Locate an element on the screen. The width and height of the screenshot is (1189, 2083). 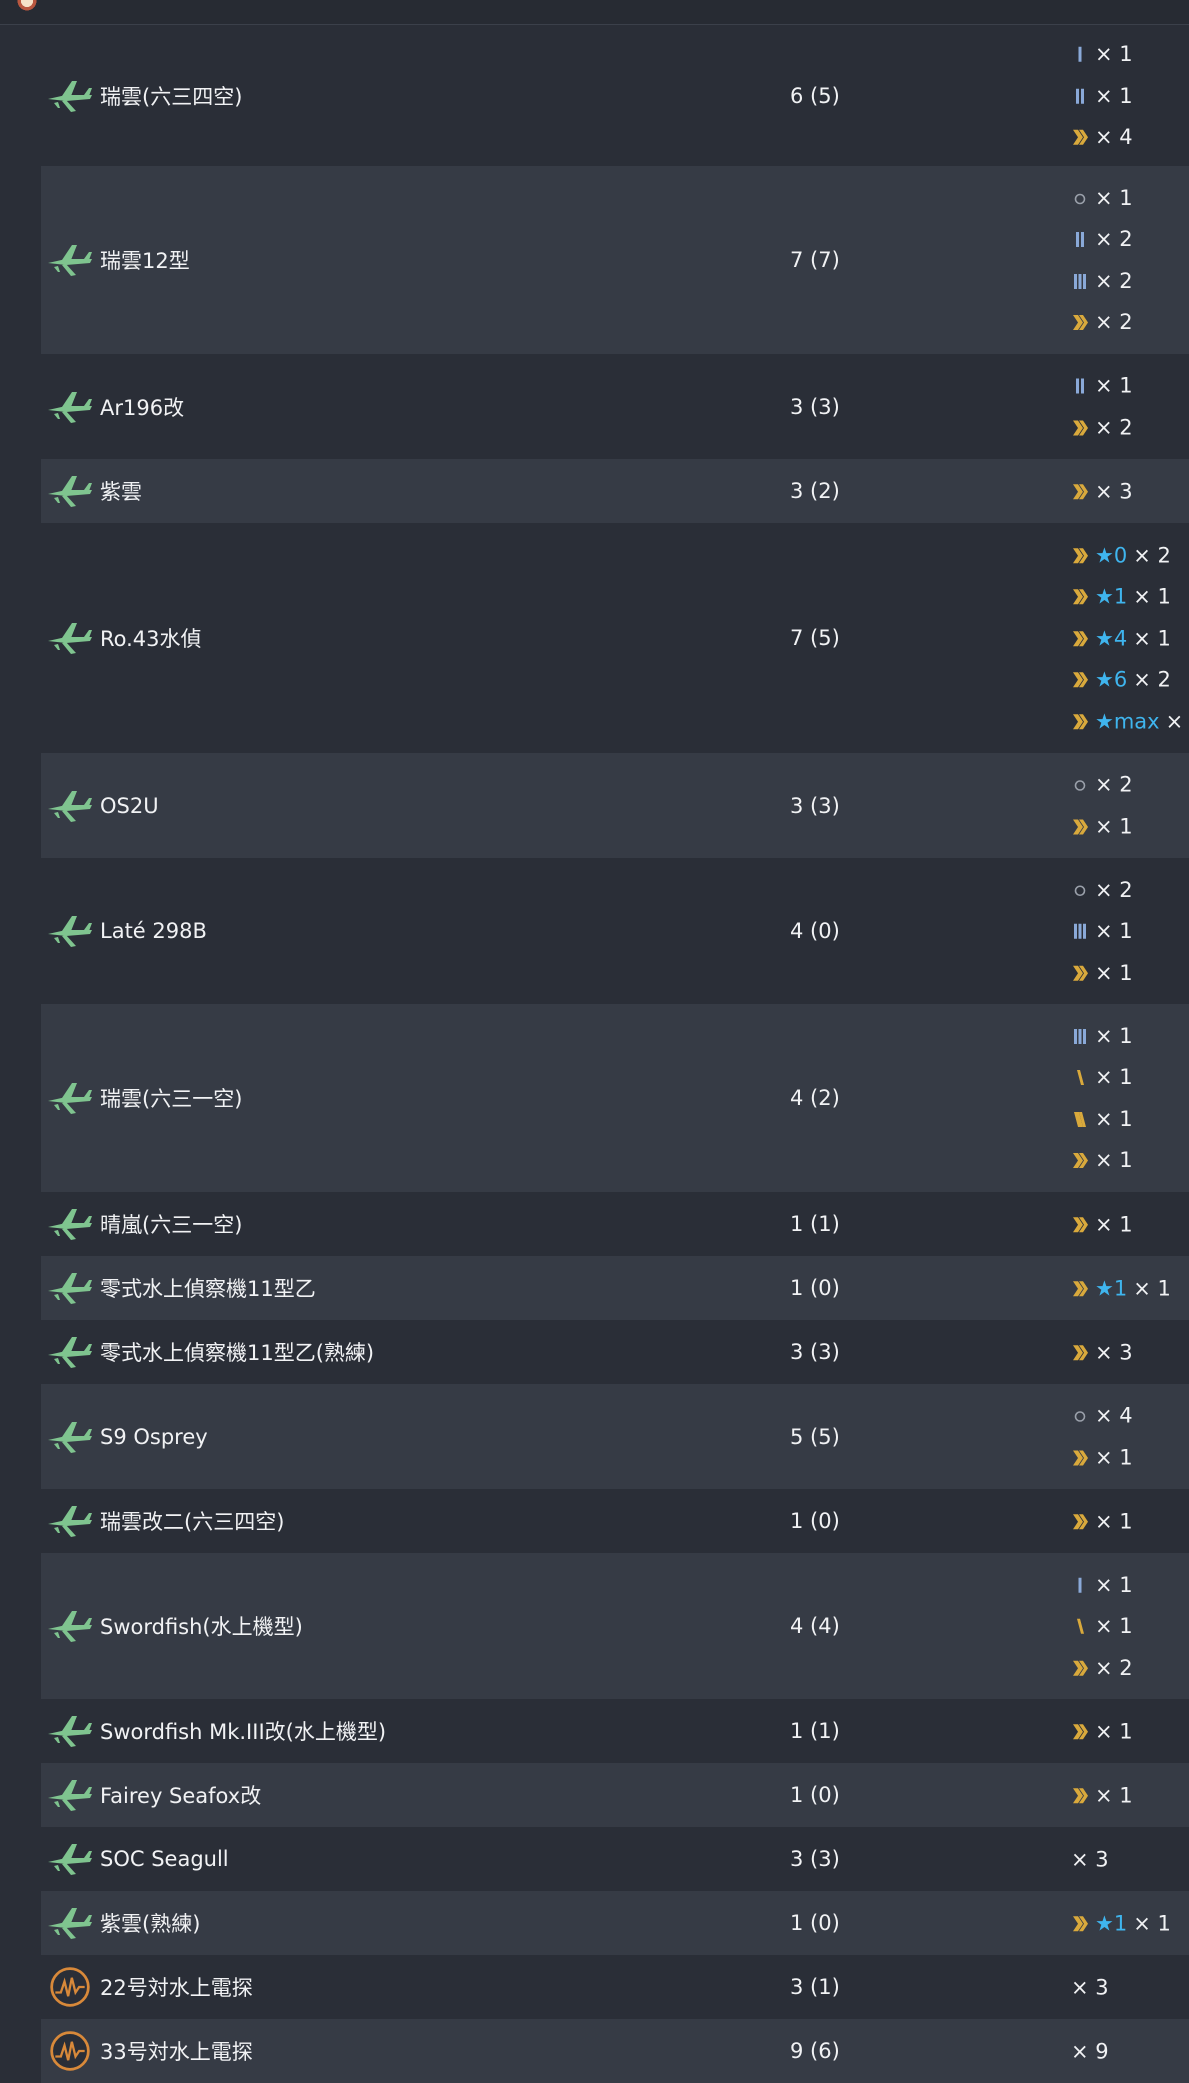
list-item: OS2U 3 (3) × 2 × 1 is located at coordinates (615, 805).